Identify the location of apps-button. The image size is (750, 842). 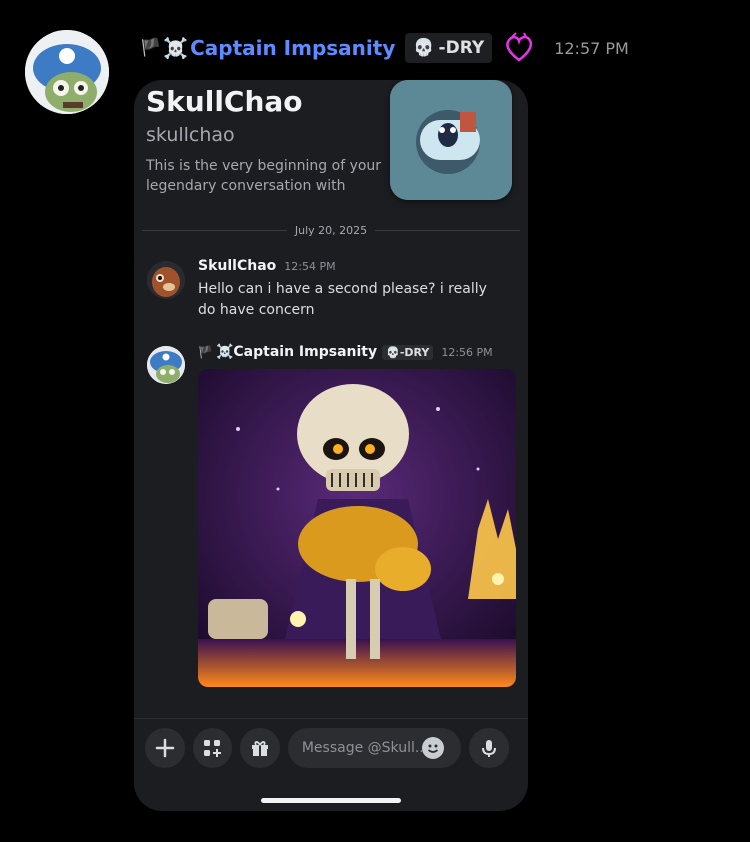
(212, 748).